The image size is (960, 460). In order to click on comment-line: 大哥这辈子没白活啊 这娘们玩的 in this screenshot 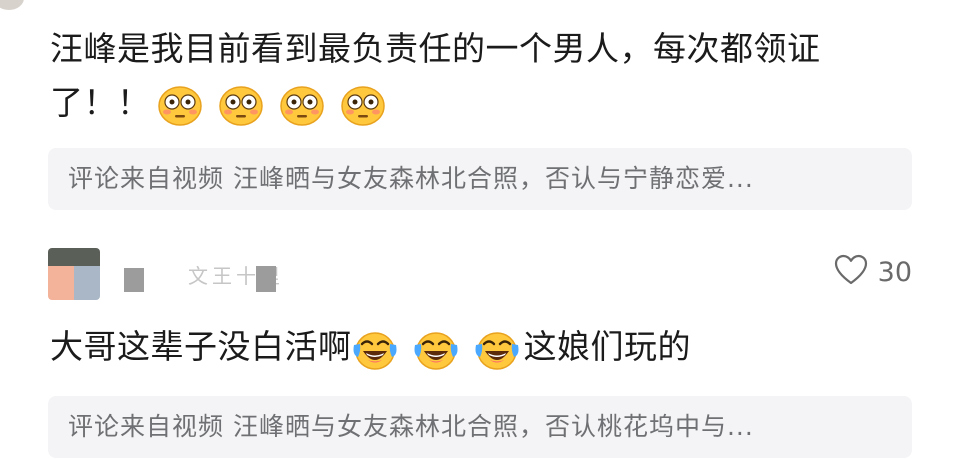, I will do `click(370, 347)`.